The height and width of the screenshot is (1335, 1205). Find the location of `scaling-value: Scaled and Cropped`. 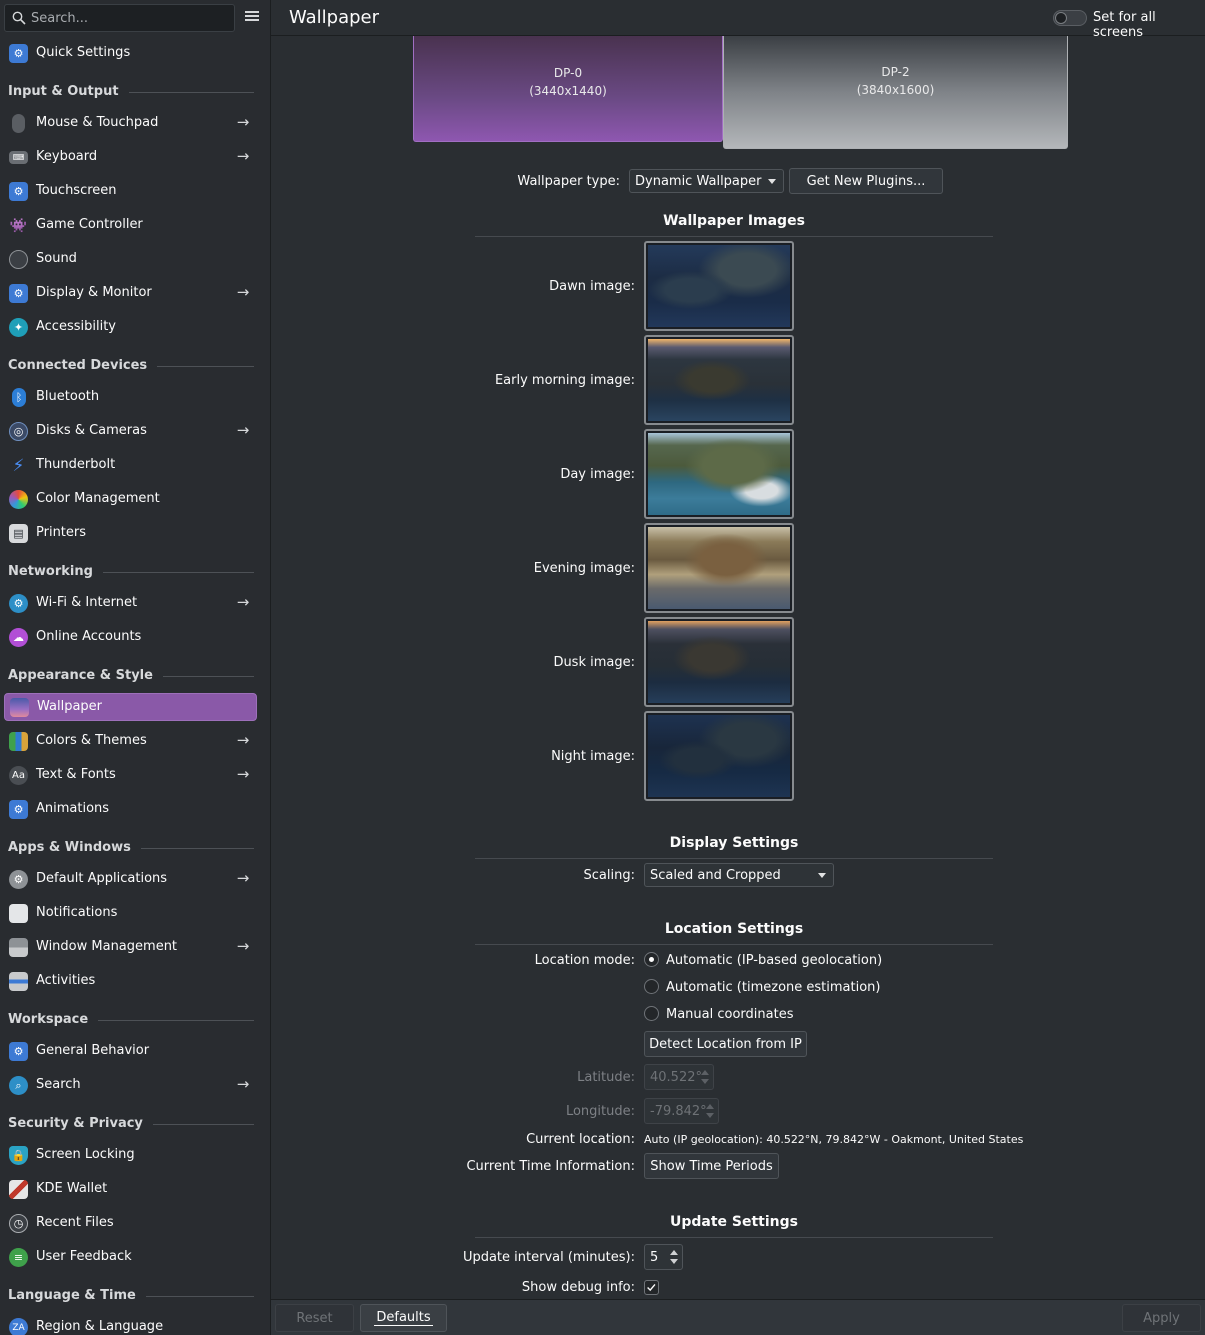

scaling-value: Scaled and Cropped is located at coordinates (715, 875).